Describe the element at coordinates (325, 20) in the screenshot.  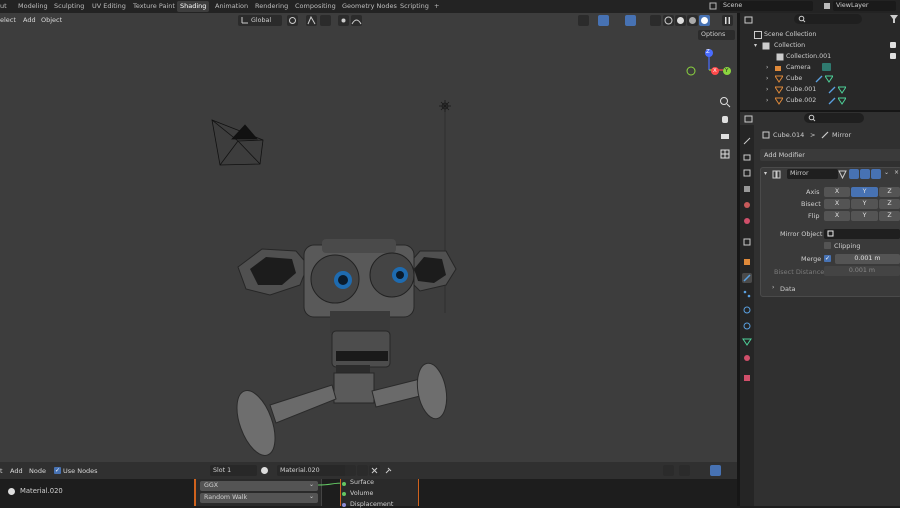
I see `snap-settings-icon` at that location.